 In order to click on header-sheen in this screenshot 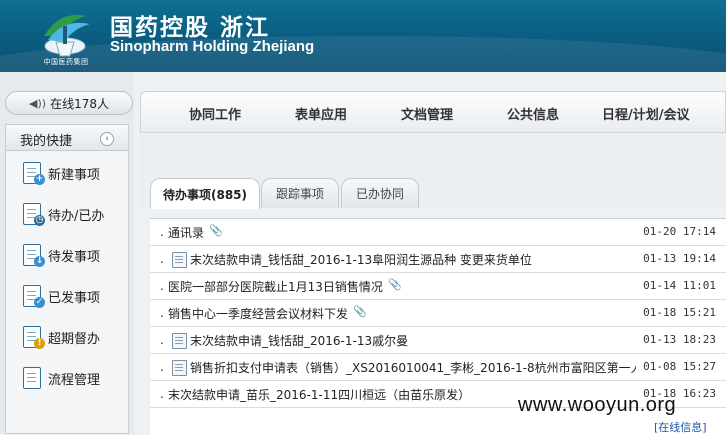, I will do `click(363, 54)`.